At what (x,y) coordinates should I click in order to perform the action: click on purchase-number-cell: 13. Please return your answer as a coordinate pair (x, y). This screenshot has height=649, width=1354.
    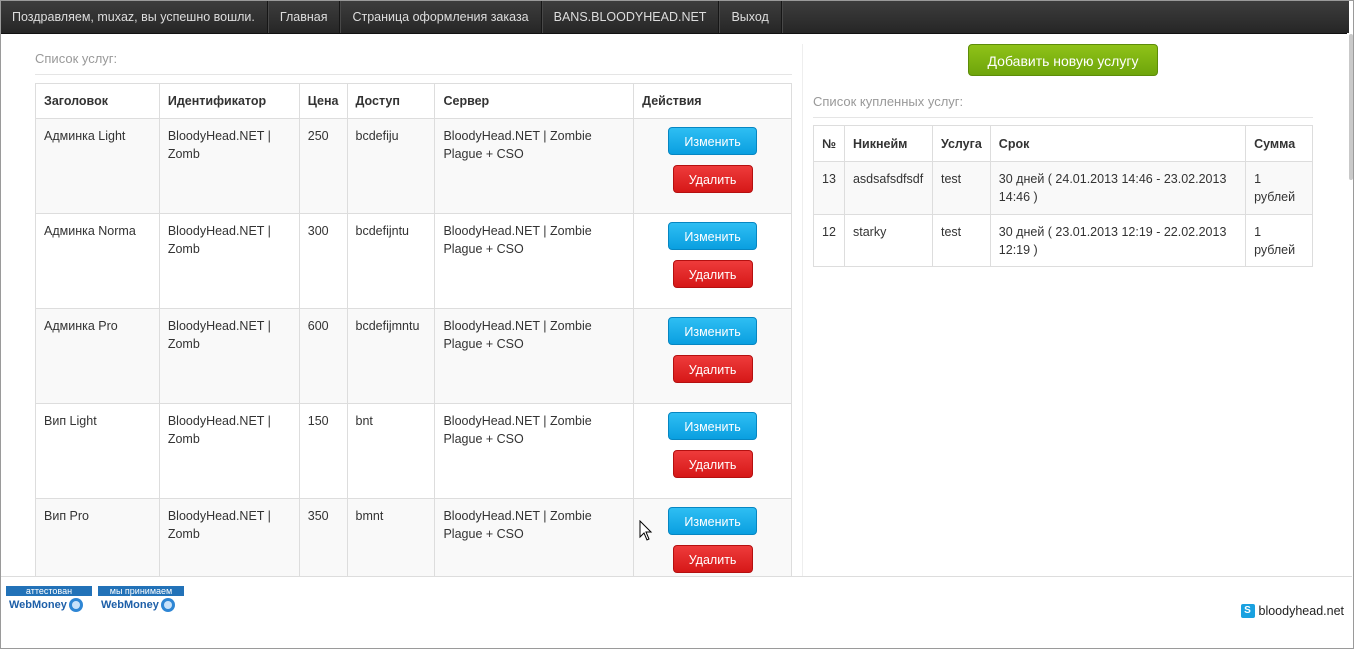
    Looking at the image, I should click on (829, 188).